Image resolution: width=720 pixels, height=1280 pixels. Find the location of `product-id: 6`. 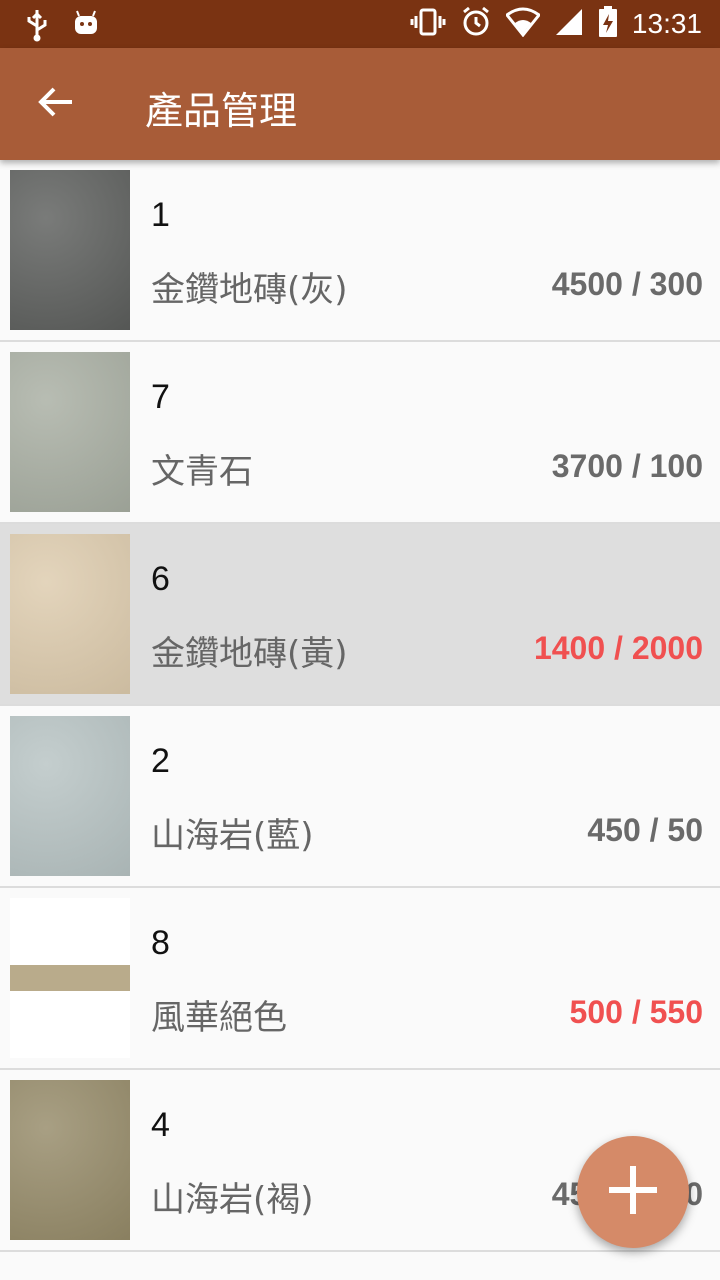

product-id: 6 is located at coordinates (160, 579).